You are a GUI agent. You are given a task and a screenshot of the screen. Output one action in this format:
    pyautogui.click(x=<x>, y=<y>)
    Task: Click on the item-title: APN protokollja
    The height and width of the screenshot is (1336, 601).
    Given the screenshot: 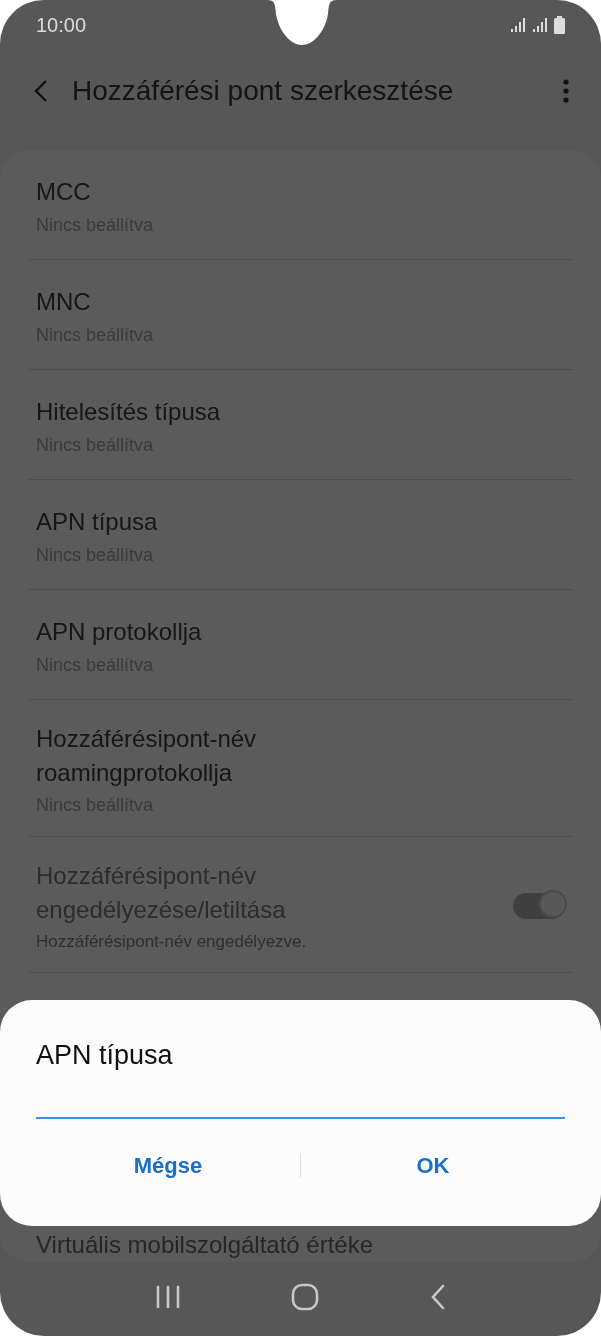 What is the action you would take?
    pyautogui.click(x=119, y=632)
    